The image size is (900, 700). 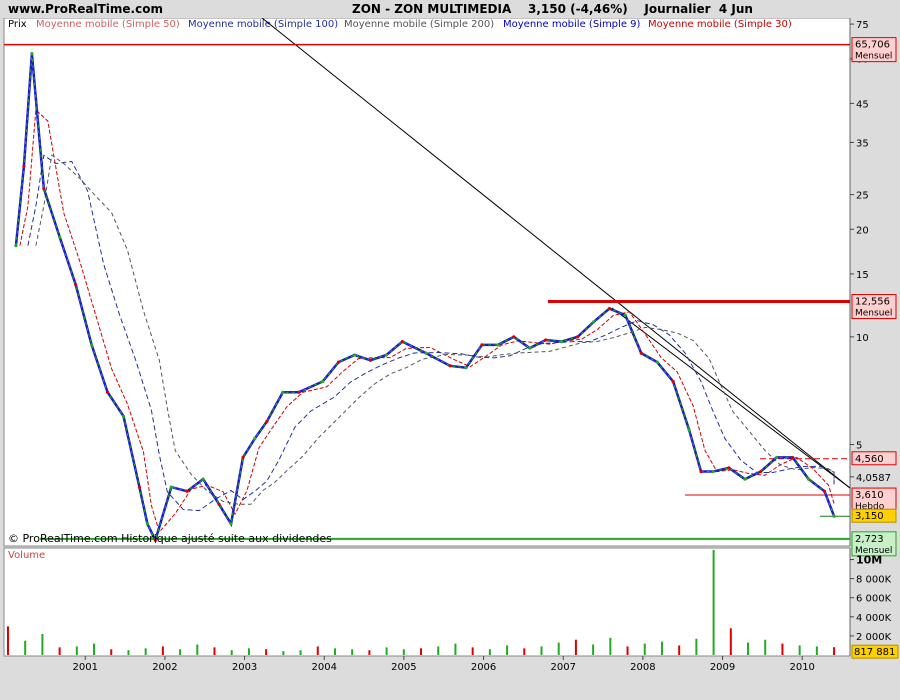 I want to click on price-tick-label: 75, so click(x=862, y=25).